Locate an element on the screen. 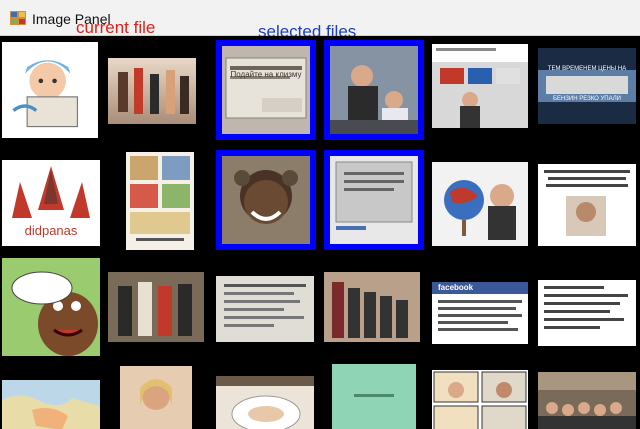 The width and height of the screenshot is (640, 429). thumbnail-caption: facebook is located at coordinates (456, 287).